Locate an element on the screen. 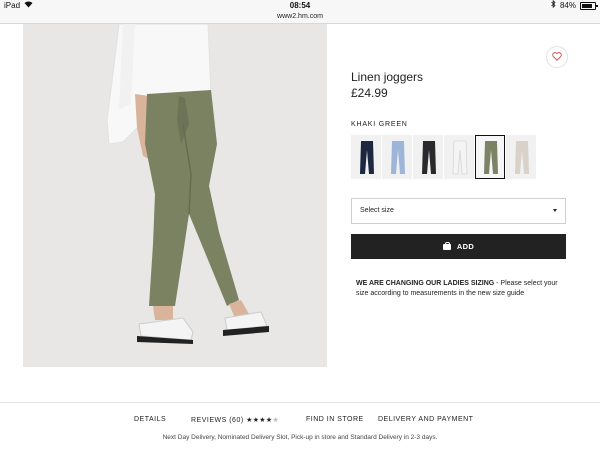 Image resolution: width=600 pixels, height=451 pixels. favorite-button is located at coordinates (557, 57).